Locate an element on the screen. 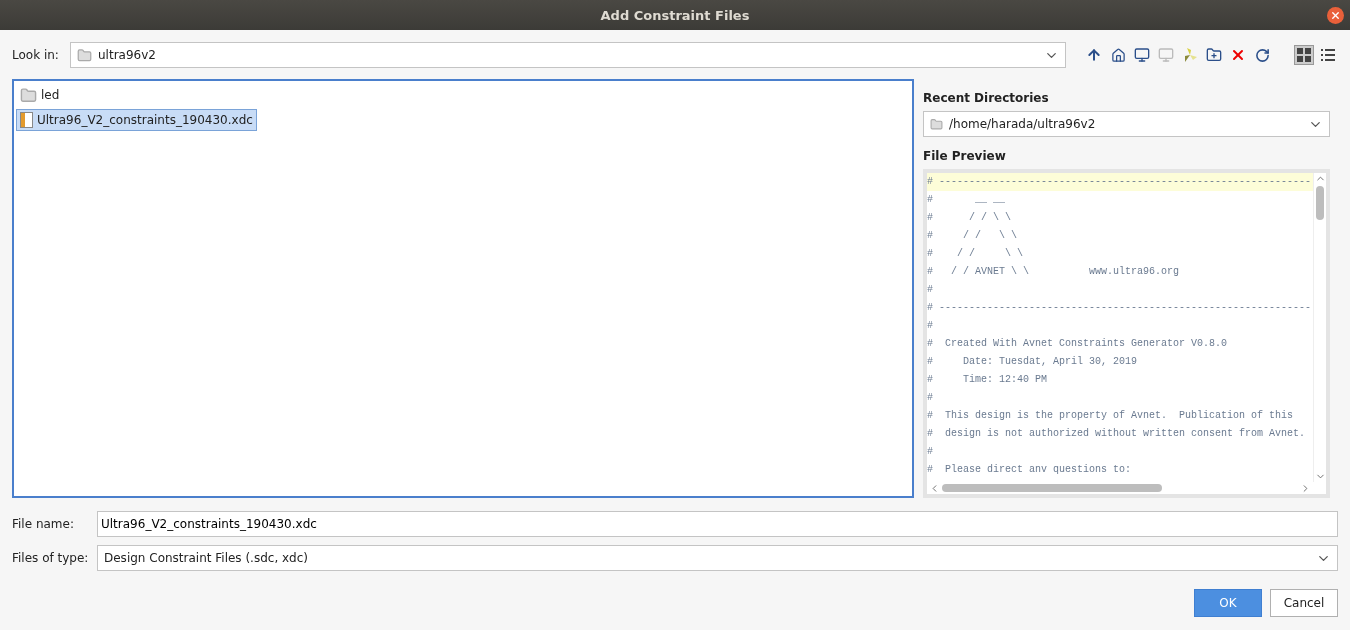 Image resolution: width=1350 pixels, height=630 pixels. code-line: # design is not authorized without written consent from Avnet. is located at coordinates (1117, 434).